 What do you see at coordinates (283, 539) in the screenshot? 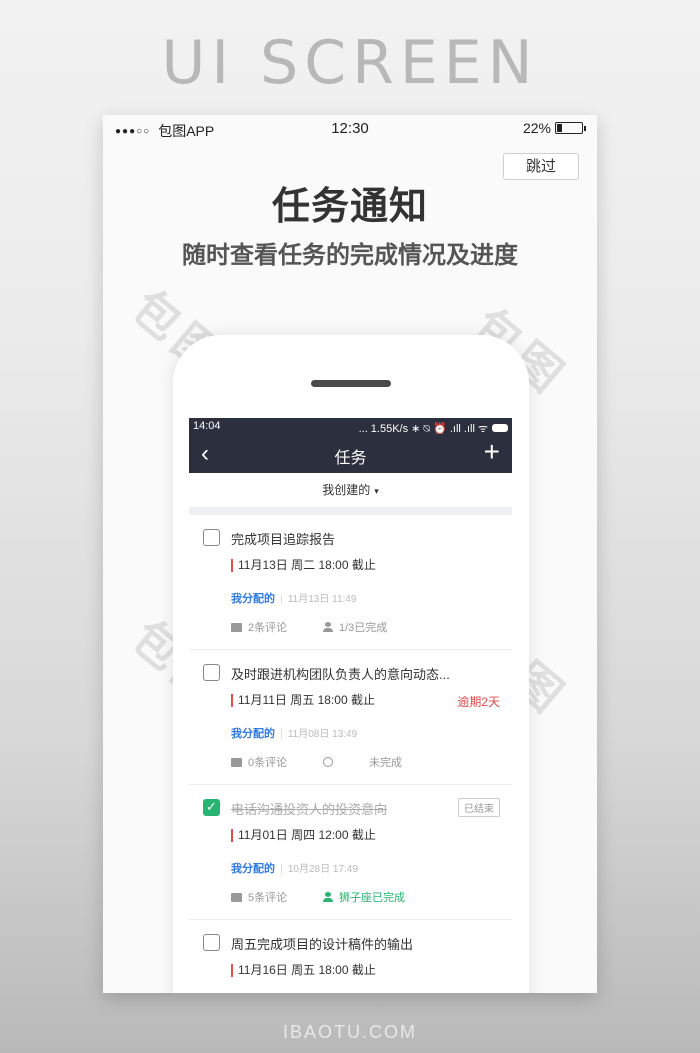
I see `task-title: 完成项目追踪报告` at bounding box center [283, 539].